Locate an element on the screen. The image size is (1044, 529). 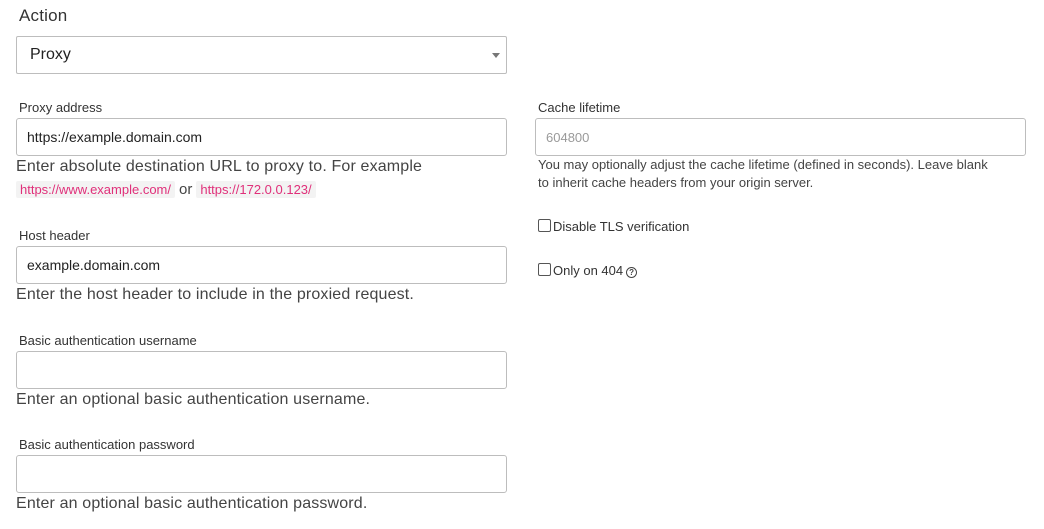
example-url-domain: https://www.example.com/ is located at coordinates (95, 189).